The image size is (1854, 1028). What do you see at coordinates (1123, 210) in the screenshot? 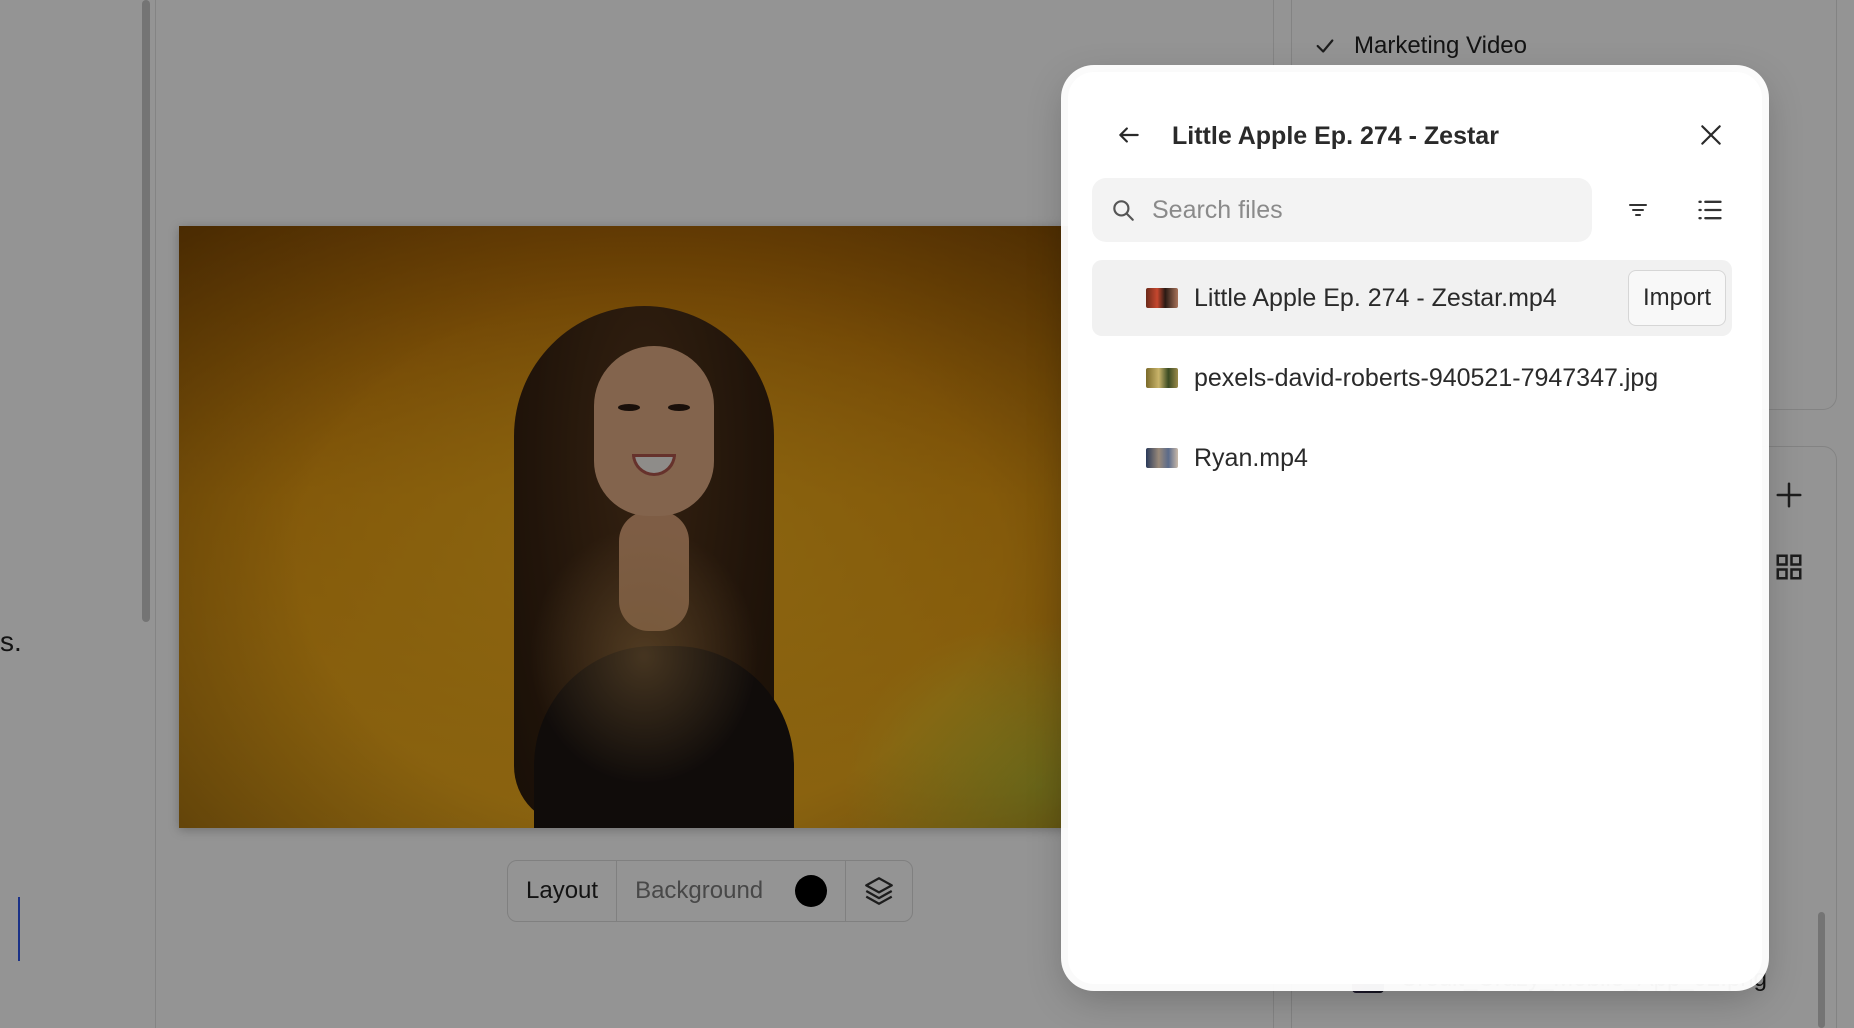
I see `search-icon` at bounding box center [1123, 210].